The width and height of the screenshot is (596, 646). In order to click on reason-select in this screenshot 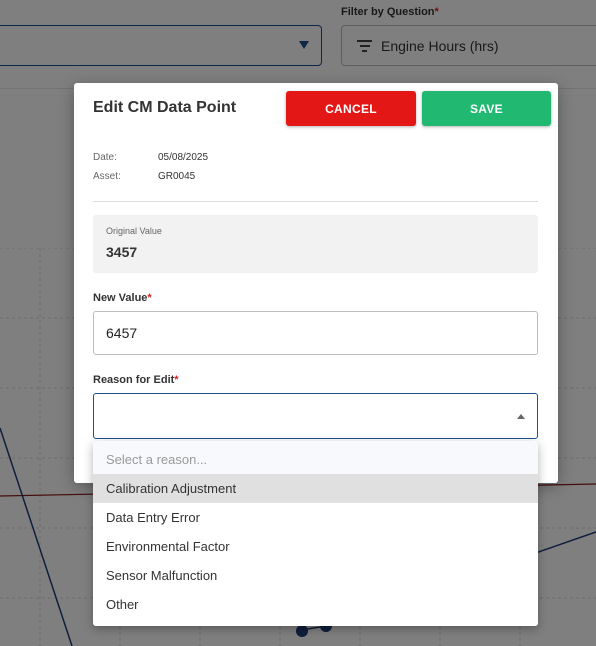, I will do `click(315, 416)`.